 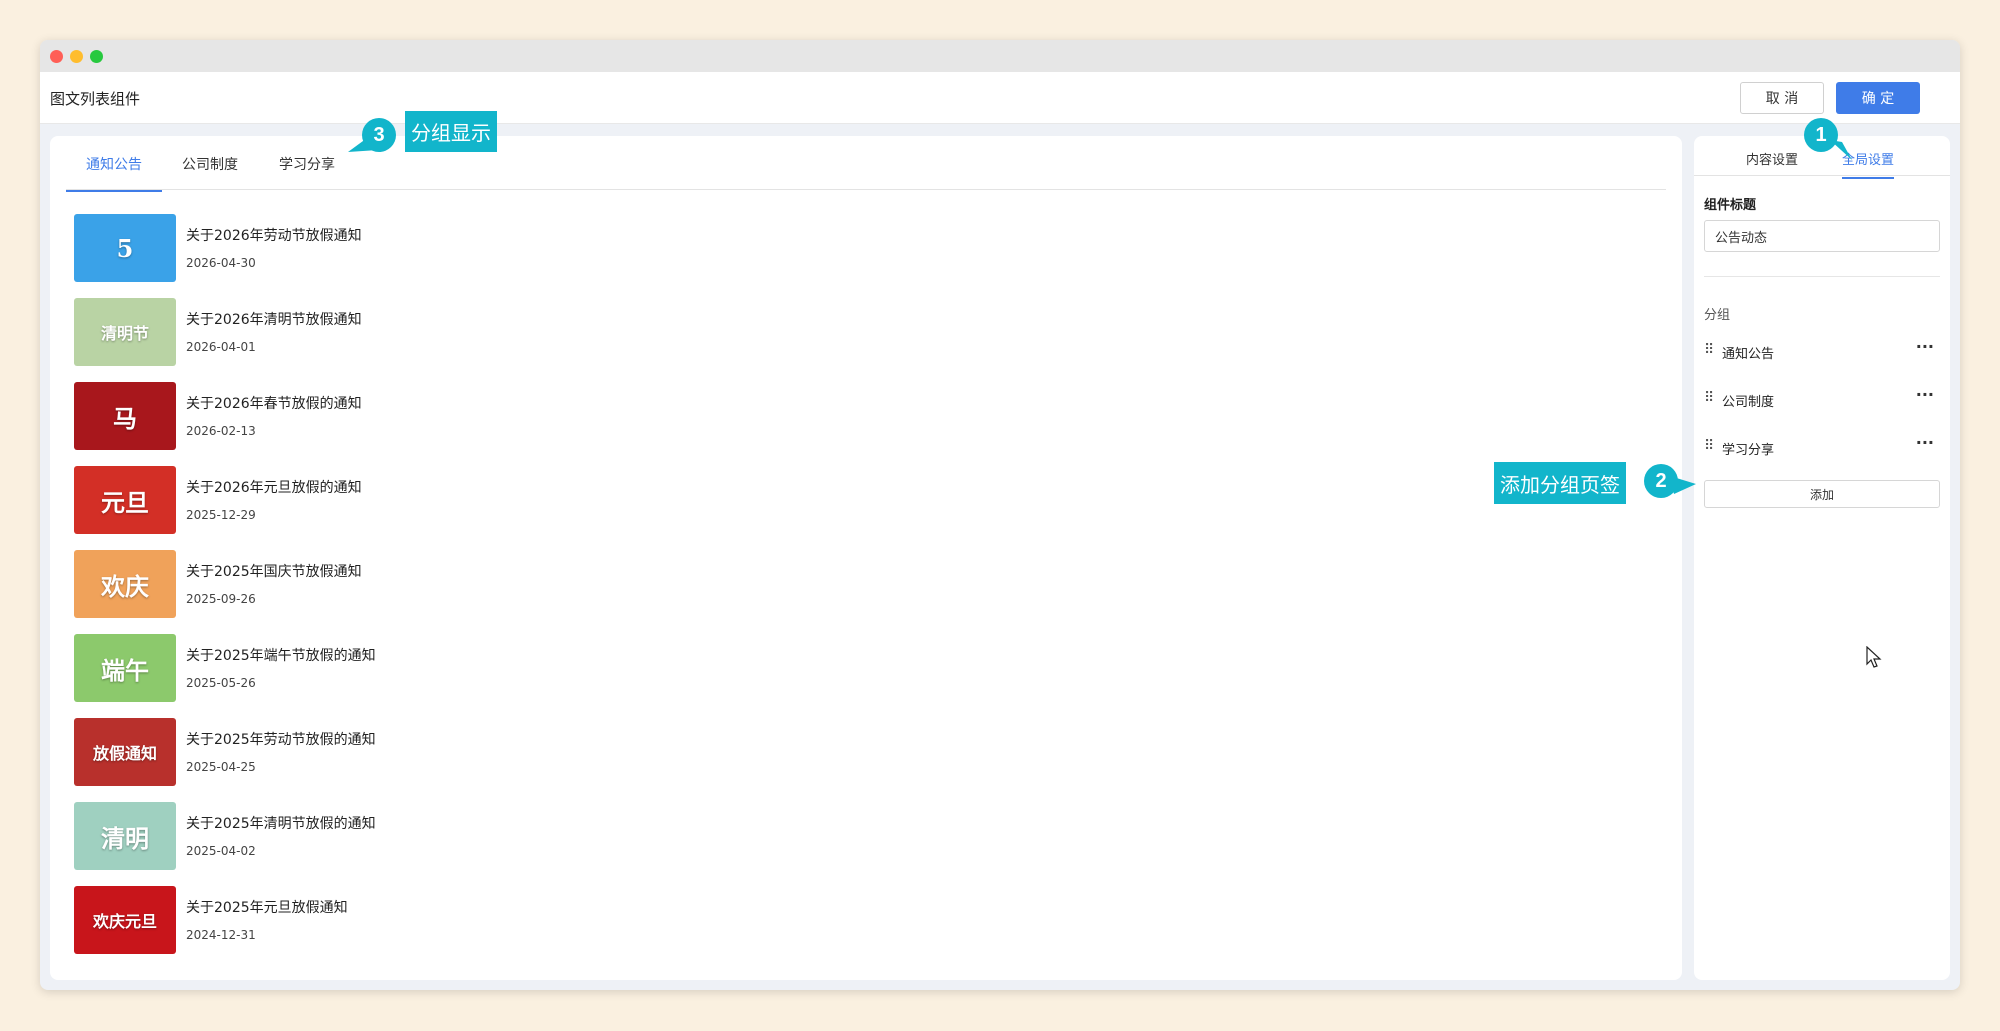 I want to click on group-item-label: 通知公告, so click(x=1748, y=354).